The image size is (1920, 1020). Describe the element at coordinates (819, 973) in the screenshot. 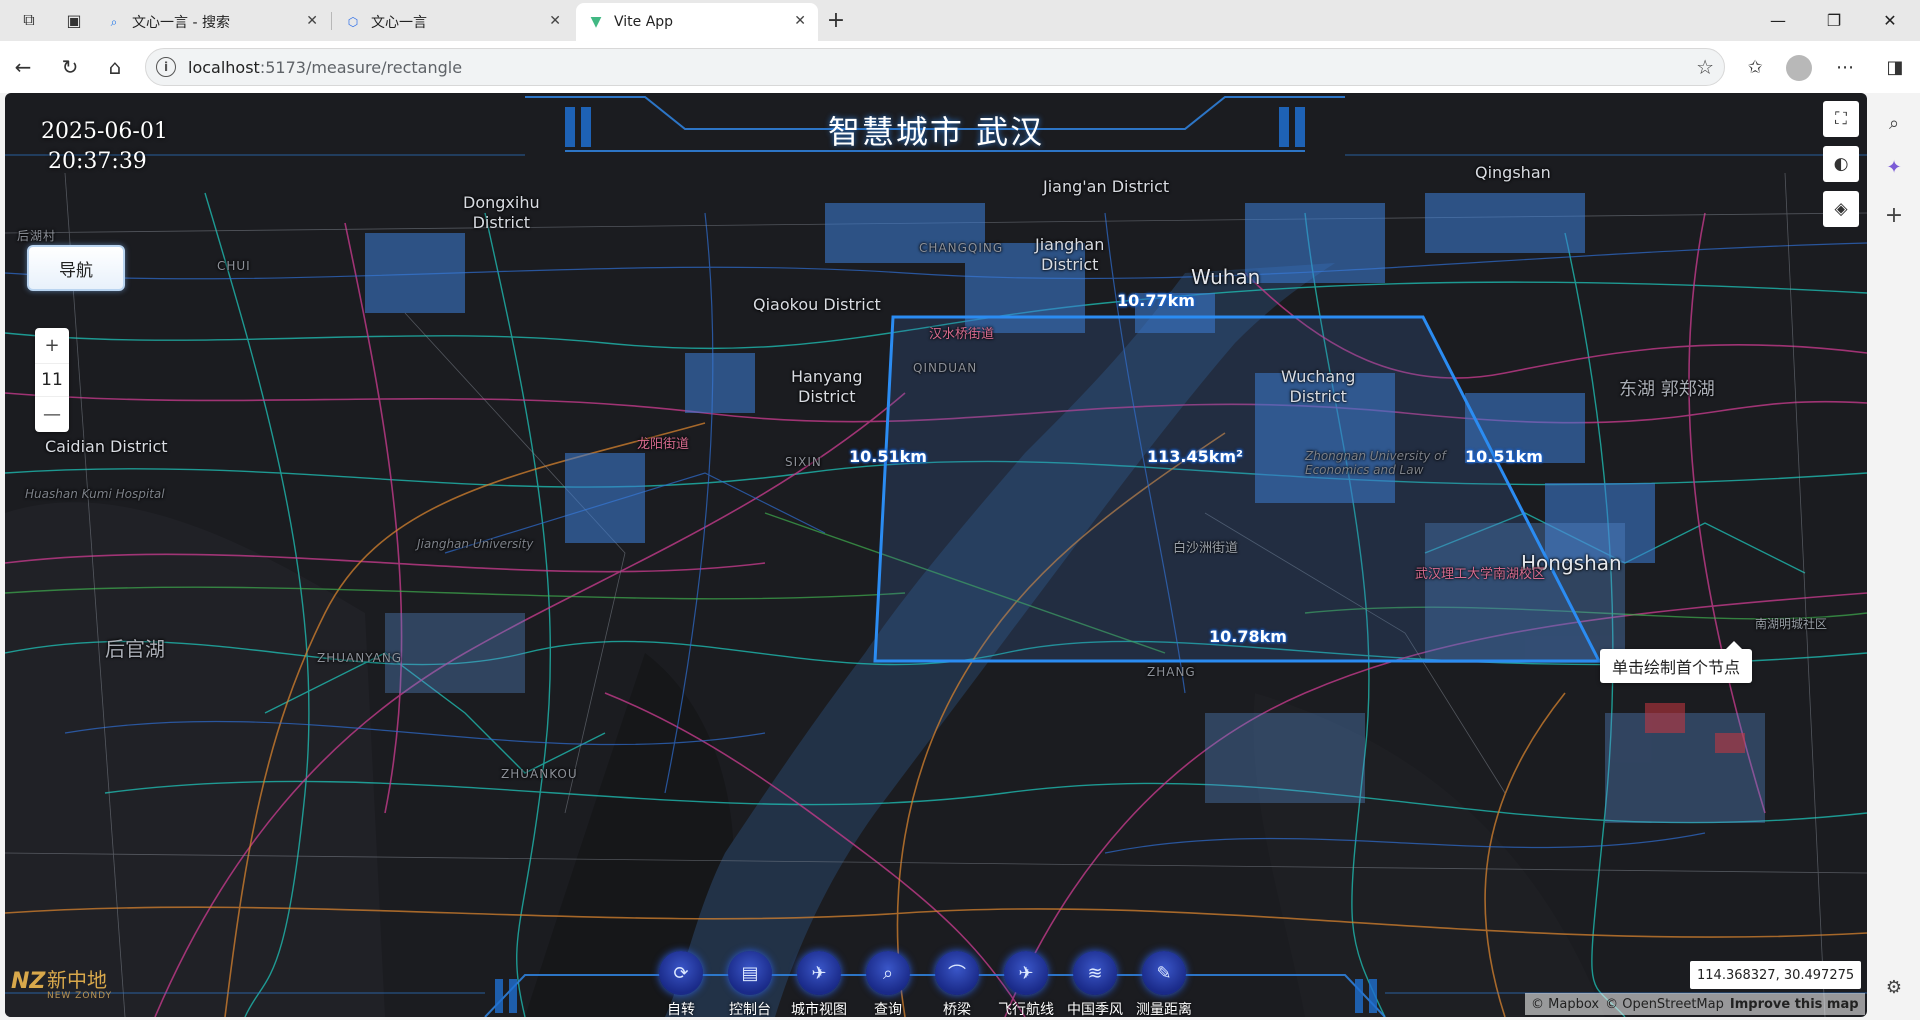

I see `city-view-icon: ✈` at that location.